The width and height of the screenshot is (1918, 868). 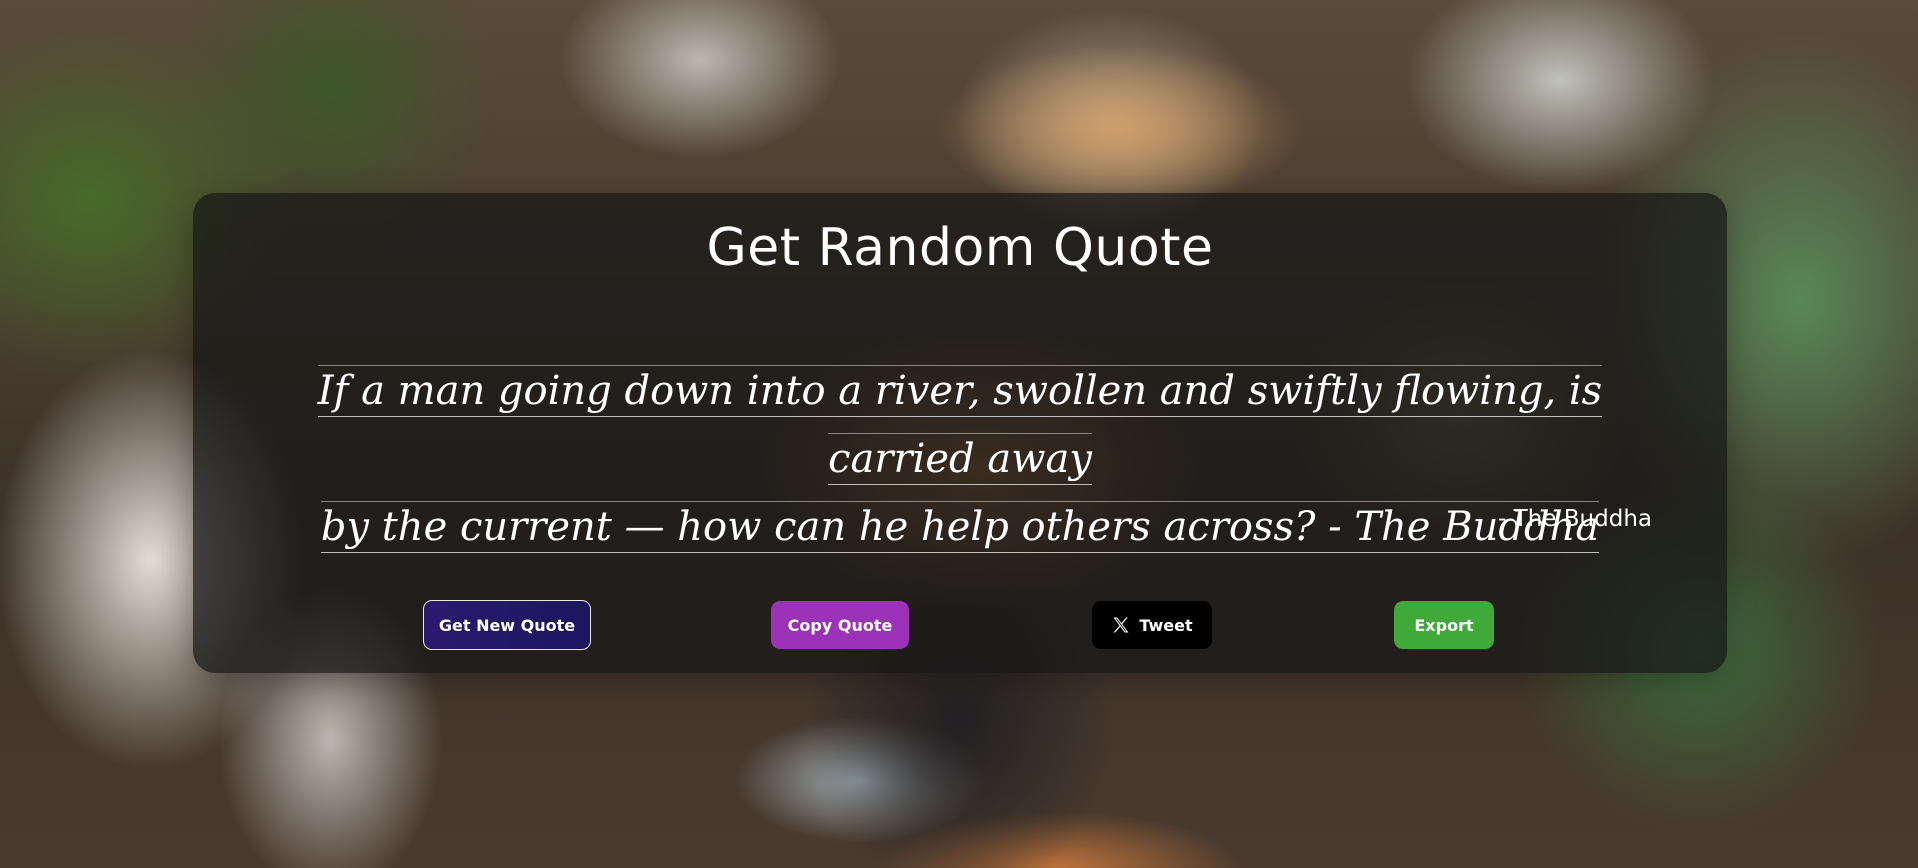 I want to click on get-new-quote-label: Get New Quote, so click(x=507, y=625).